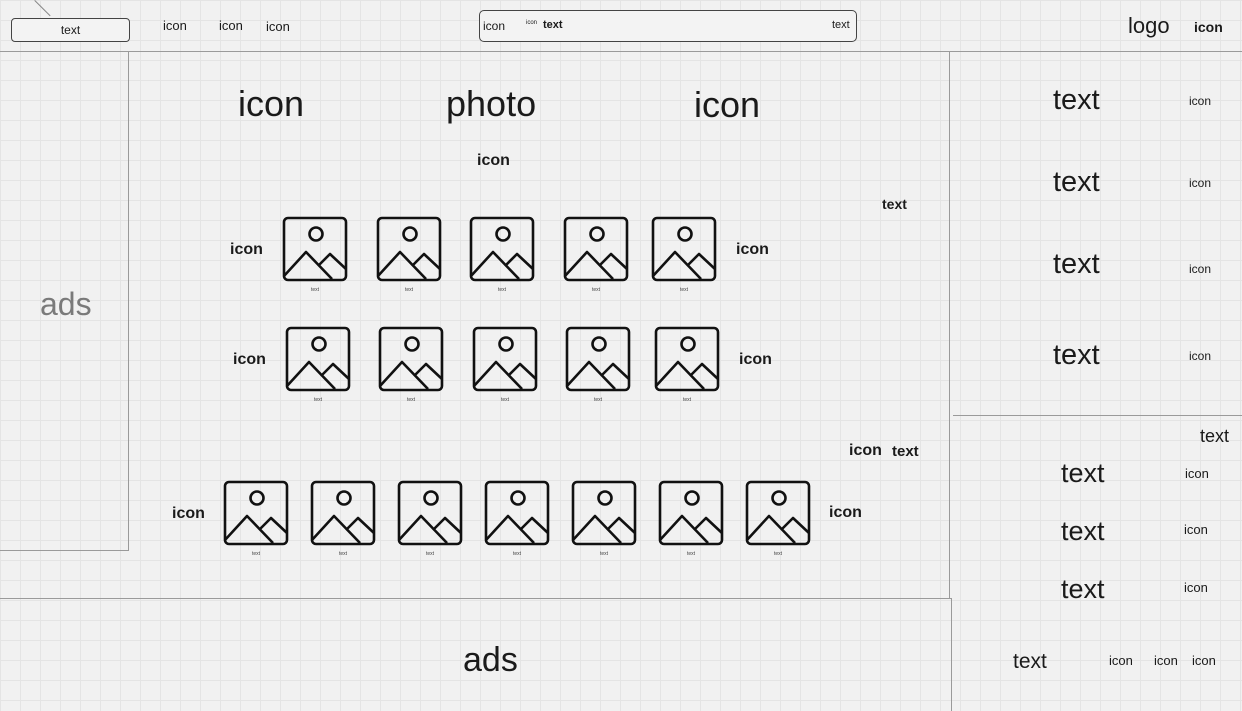 The image size is (1242, 711). What do you see at coordinates (1208, 27) in the screenshot?
I see `user-icon: icon` at bounding box center [1208, 27].